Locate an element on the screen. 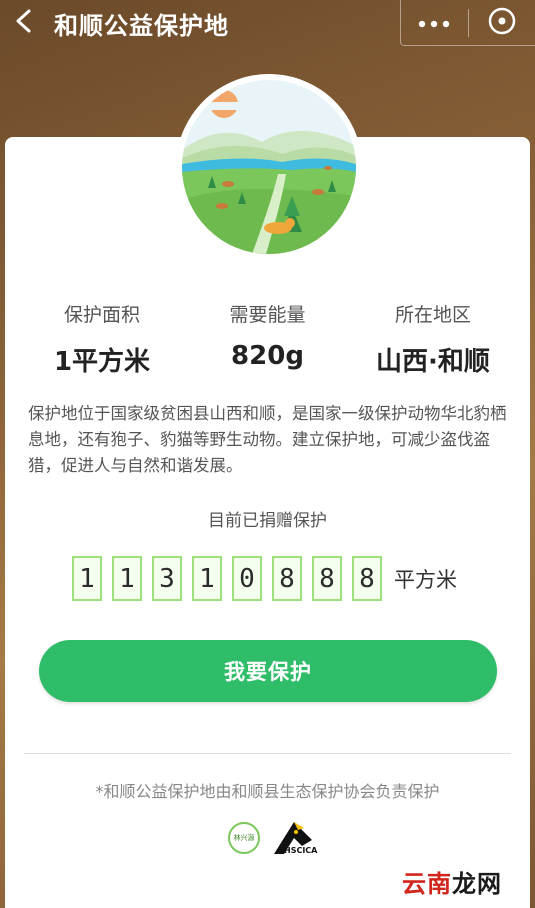 This screenshot has height=908, width=535. mini-program-capsule is located at coordinates (467, 23).